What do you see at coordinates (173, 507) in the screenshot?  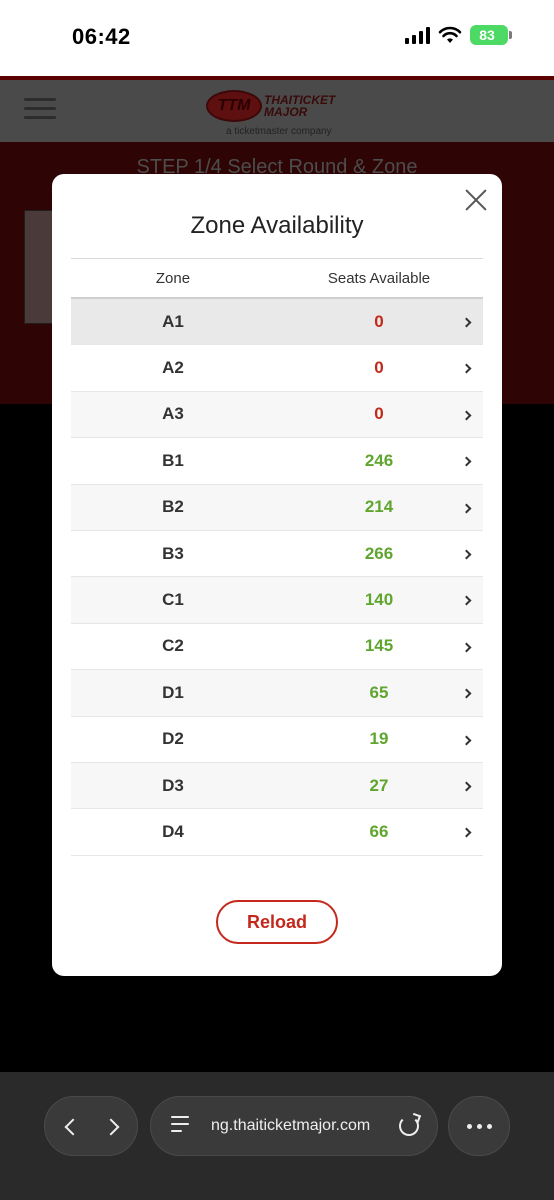 I see `zone-name: B2` at bounding box center [173, 507].